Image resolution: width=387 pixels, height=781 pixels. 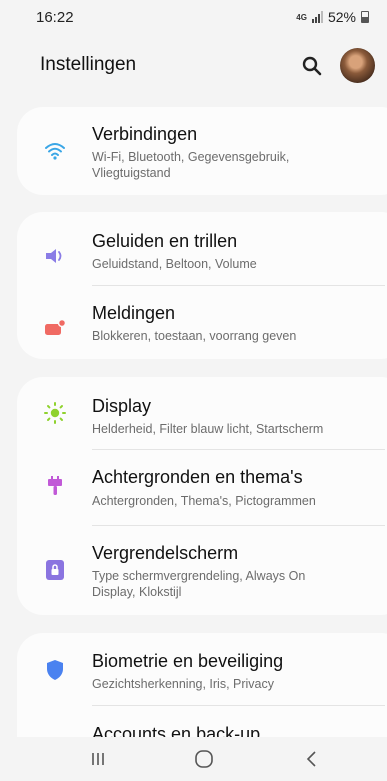 I want to click on settings-item-subtitle: Gezichtsherkenning, Iris, Privacy, so click(x=183, y=684).